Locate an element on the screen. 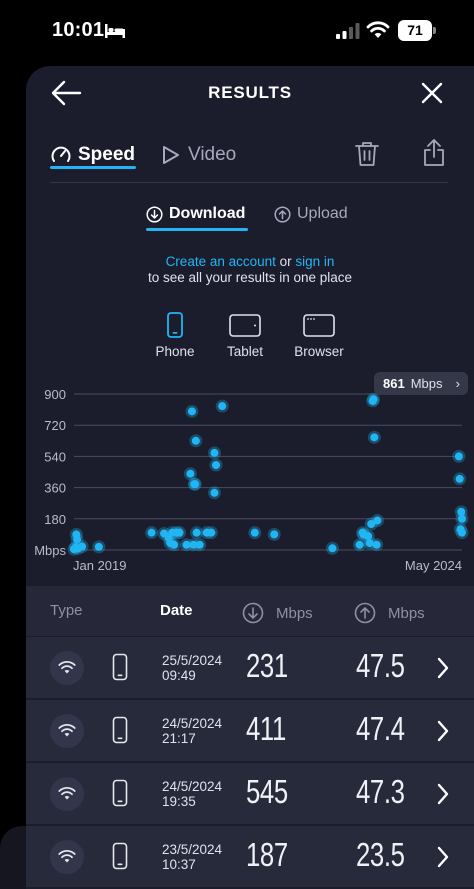 The width and height of the screenshot is (474, 889). download-speed: 411 is located at coordinates (266, 728).